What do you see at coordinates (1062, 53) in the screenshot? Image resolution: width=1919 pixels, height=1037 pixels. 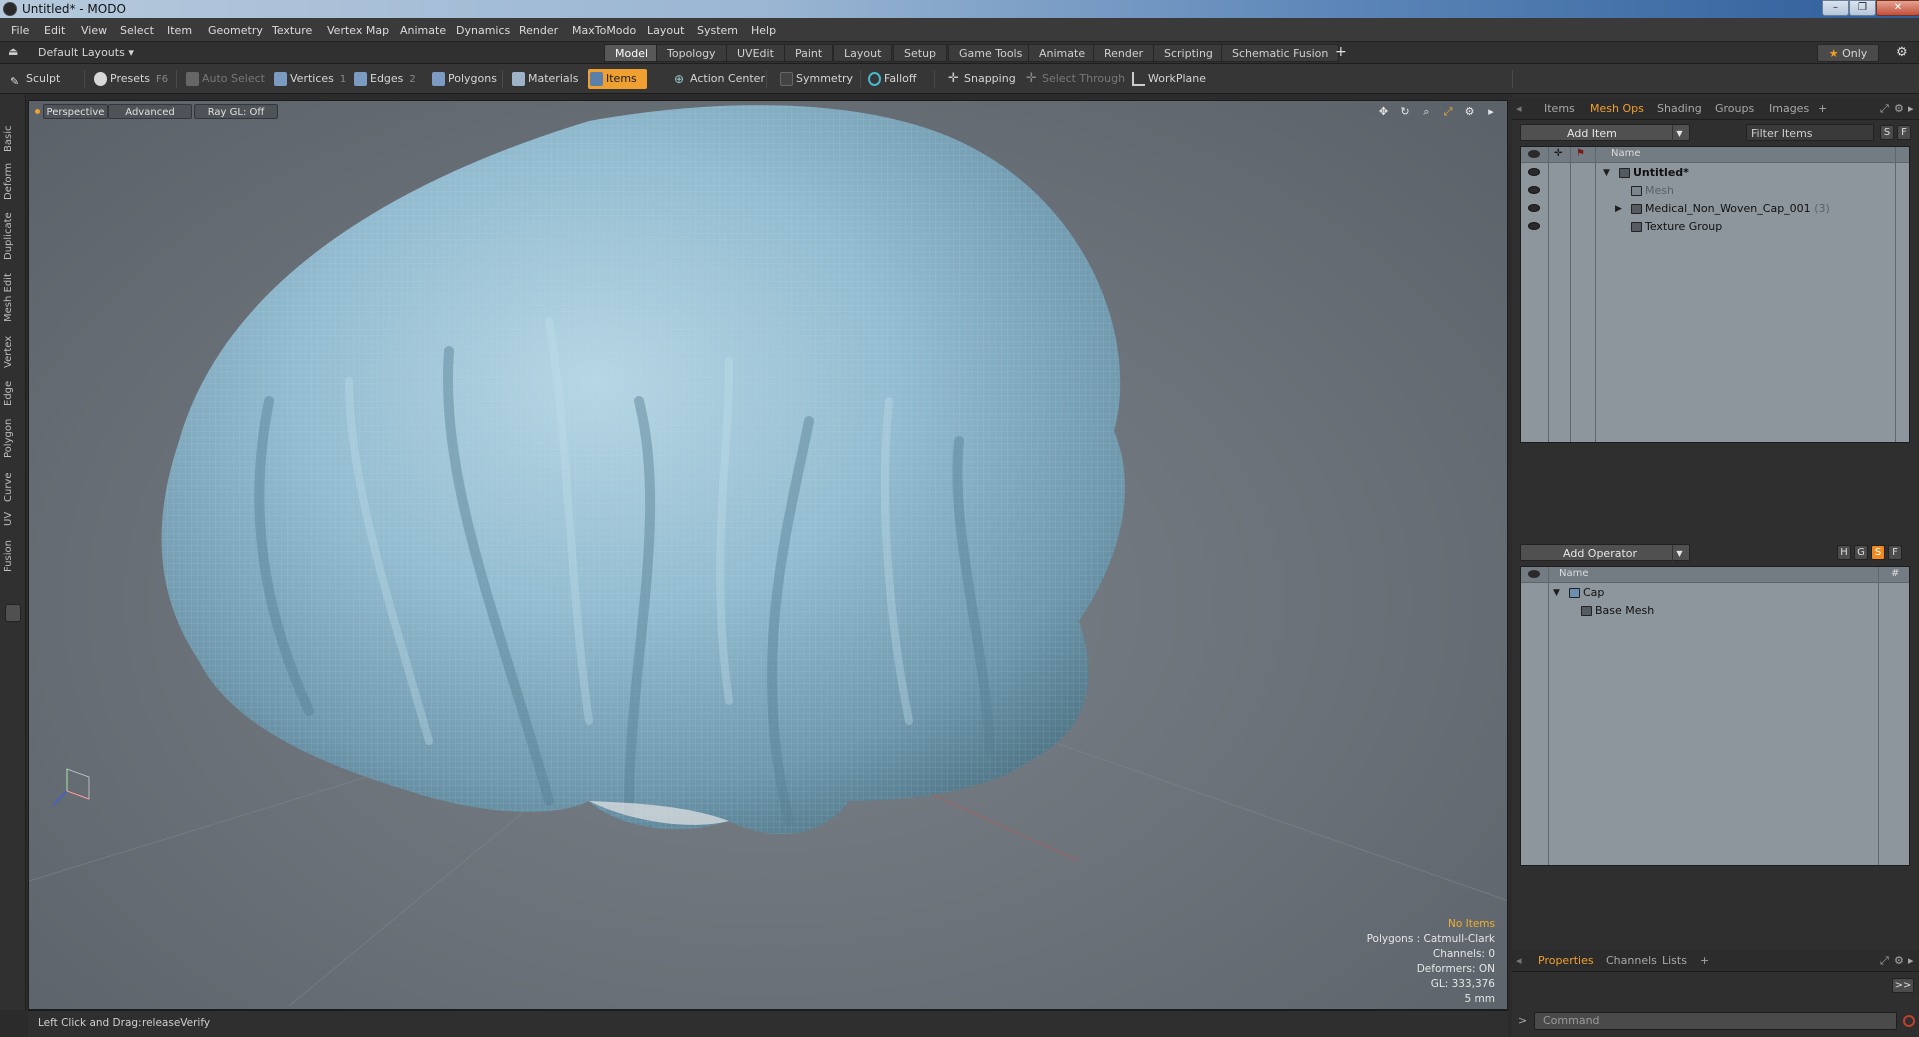 I see `tab-animate: Animate` at bounding box center [1062, 53].